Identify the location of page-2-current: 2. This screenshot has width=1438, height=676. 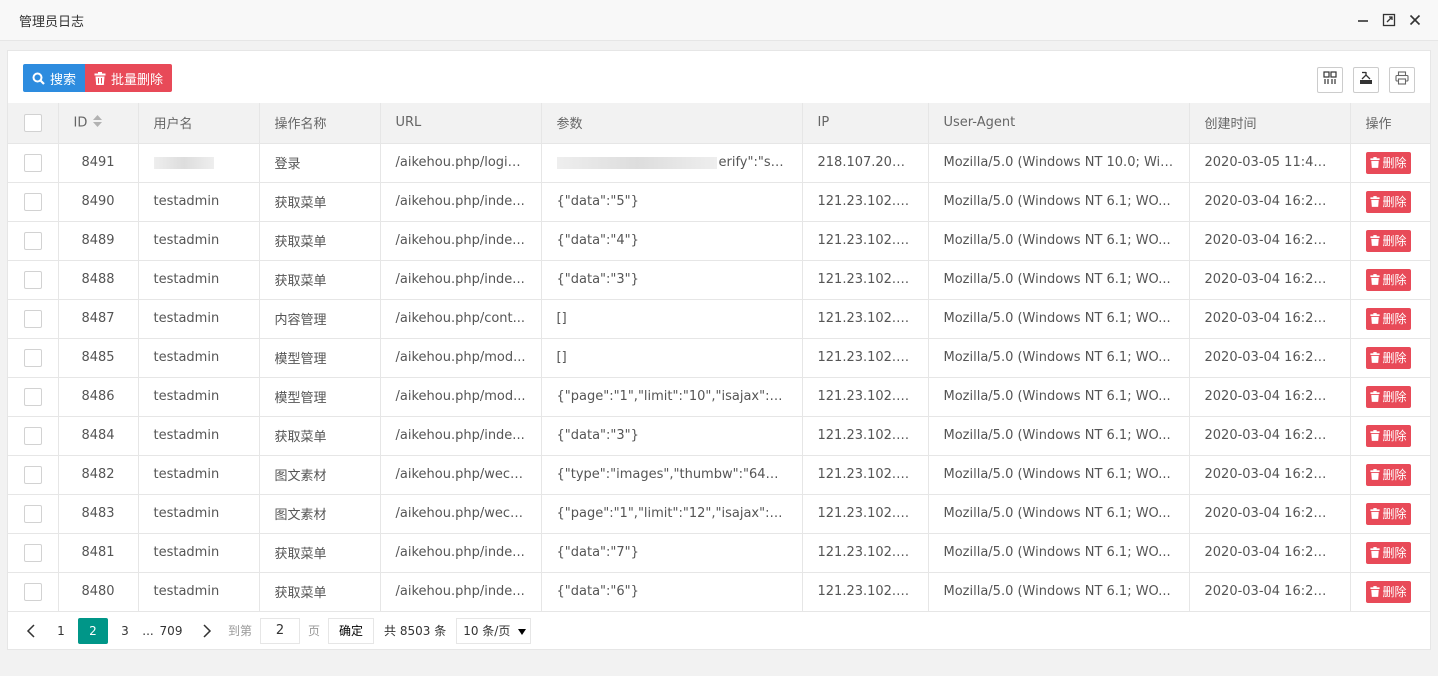
(93, 630).